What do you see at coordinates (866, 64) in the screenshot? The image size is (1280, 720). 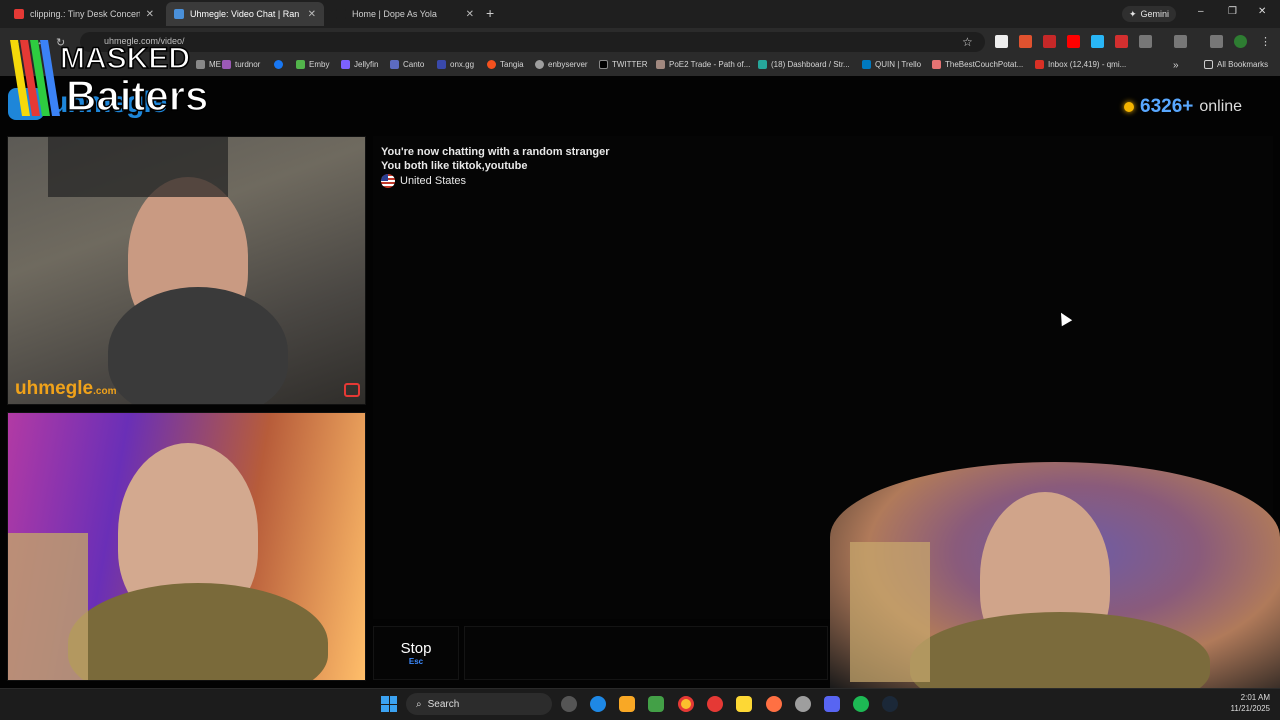 I see `trello-icon` at bounding box center [866, 64].